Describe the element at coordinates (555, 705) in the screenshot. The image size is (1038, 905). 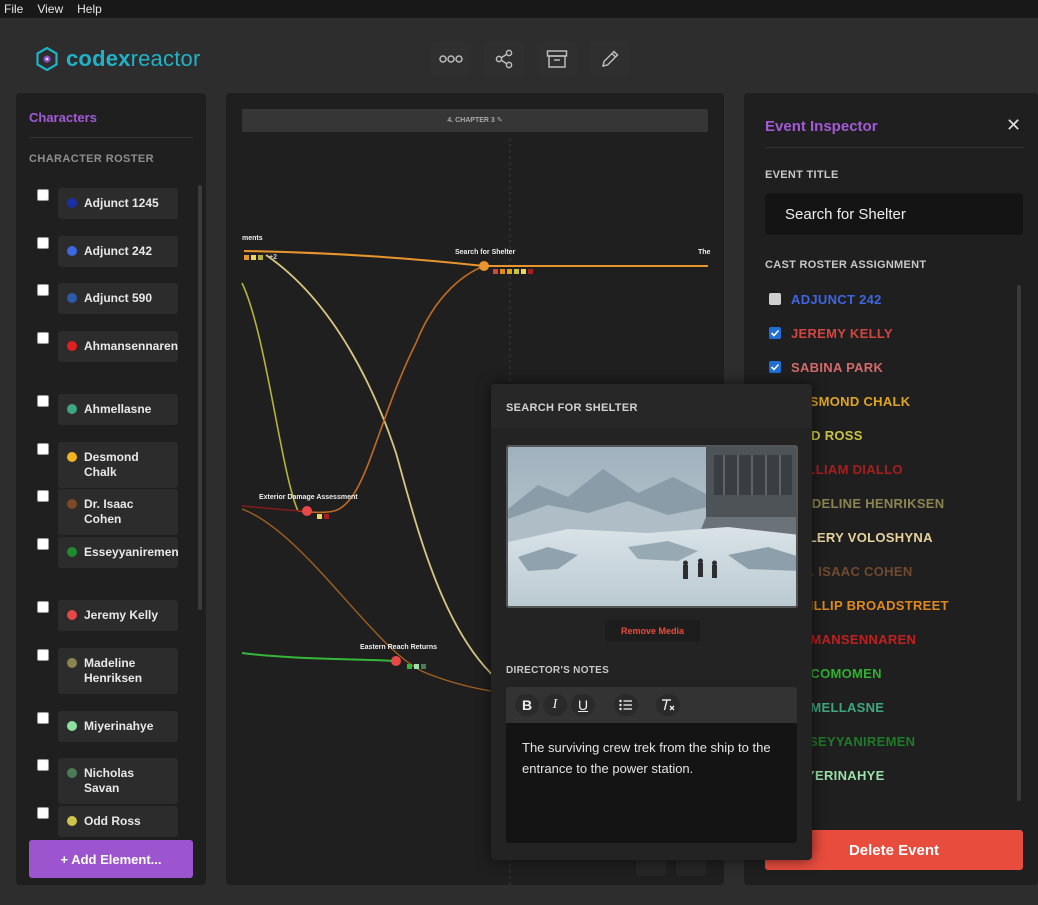
I see `italic-icon: I` at that location.